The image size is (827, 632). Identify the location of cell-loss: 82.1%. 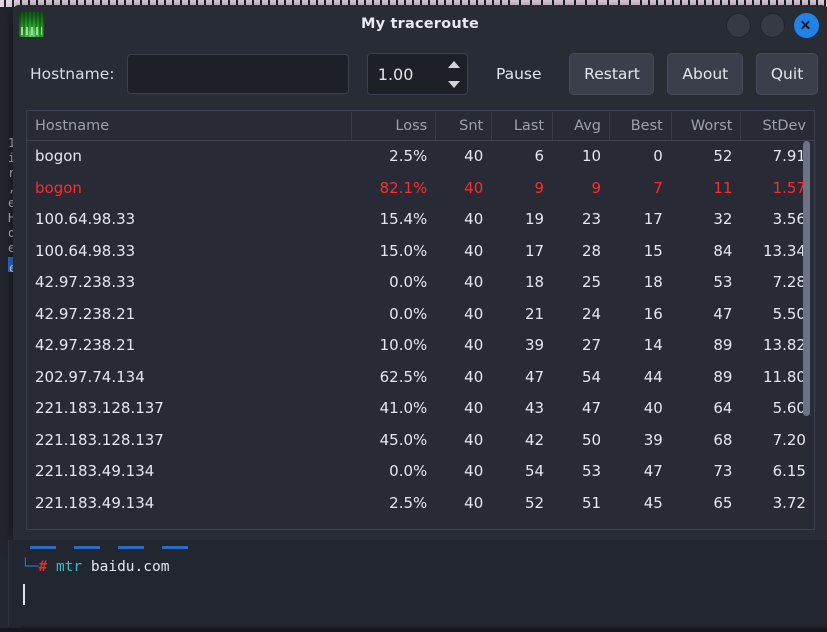
(403, 187).